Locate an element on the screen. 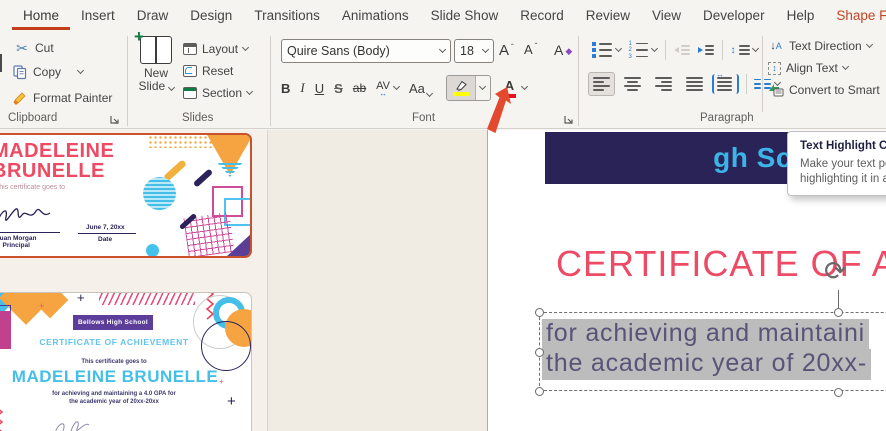  font-dialog-launcher is located at coordinates (570, 118).